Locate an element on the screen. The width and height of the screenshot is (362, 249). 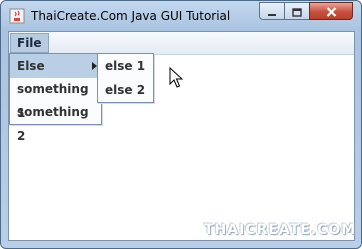
submenu-item-else-2: else 2 is located at coordinates (125, 90).